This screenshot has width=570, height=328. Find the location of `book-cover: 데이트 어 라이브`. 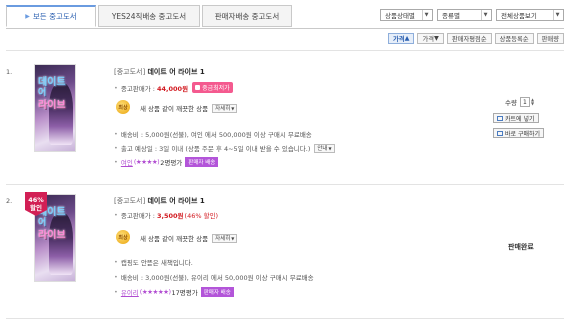

book-cover: 데이트 어 라이브 is located at coordinates (55, 108).